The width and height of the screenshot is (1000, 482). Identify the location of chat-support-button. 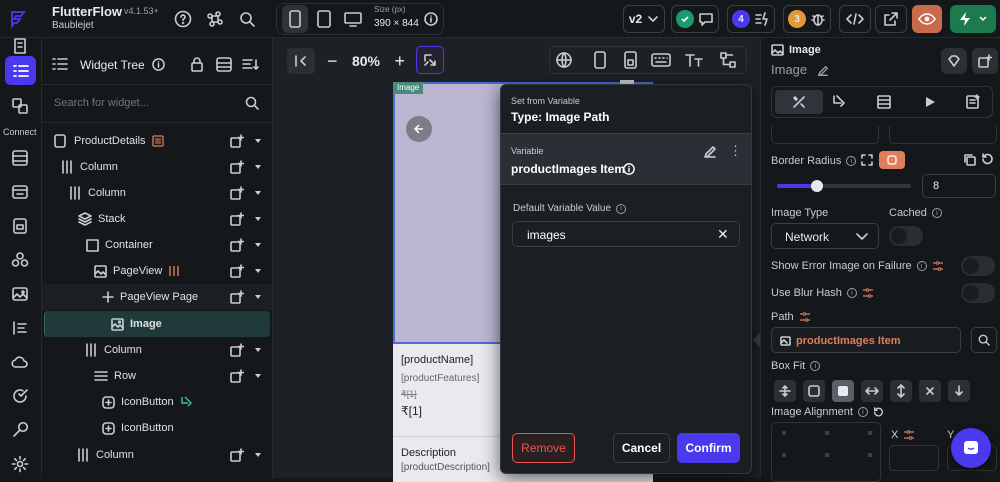
(971, 448).